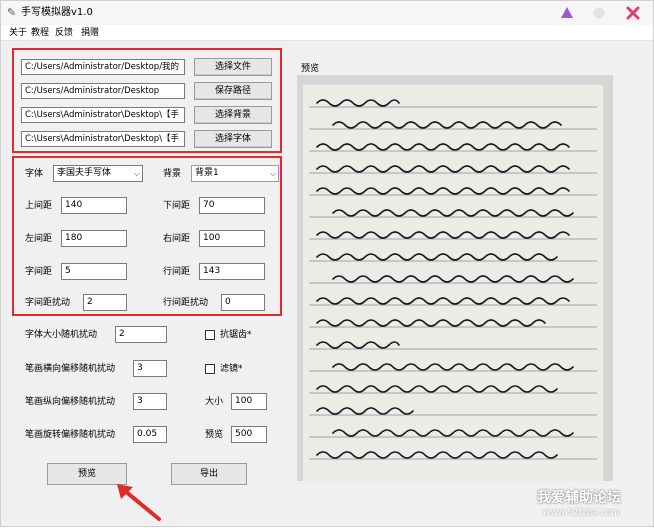 The image size is (654, 528). I want to click on background-select-value: 背景1, so click(207, 173).